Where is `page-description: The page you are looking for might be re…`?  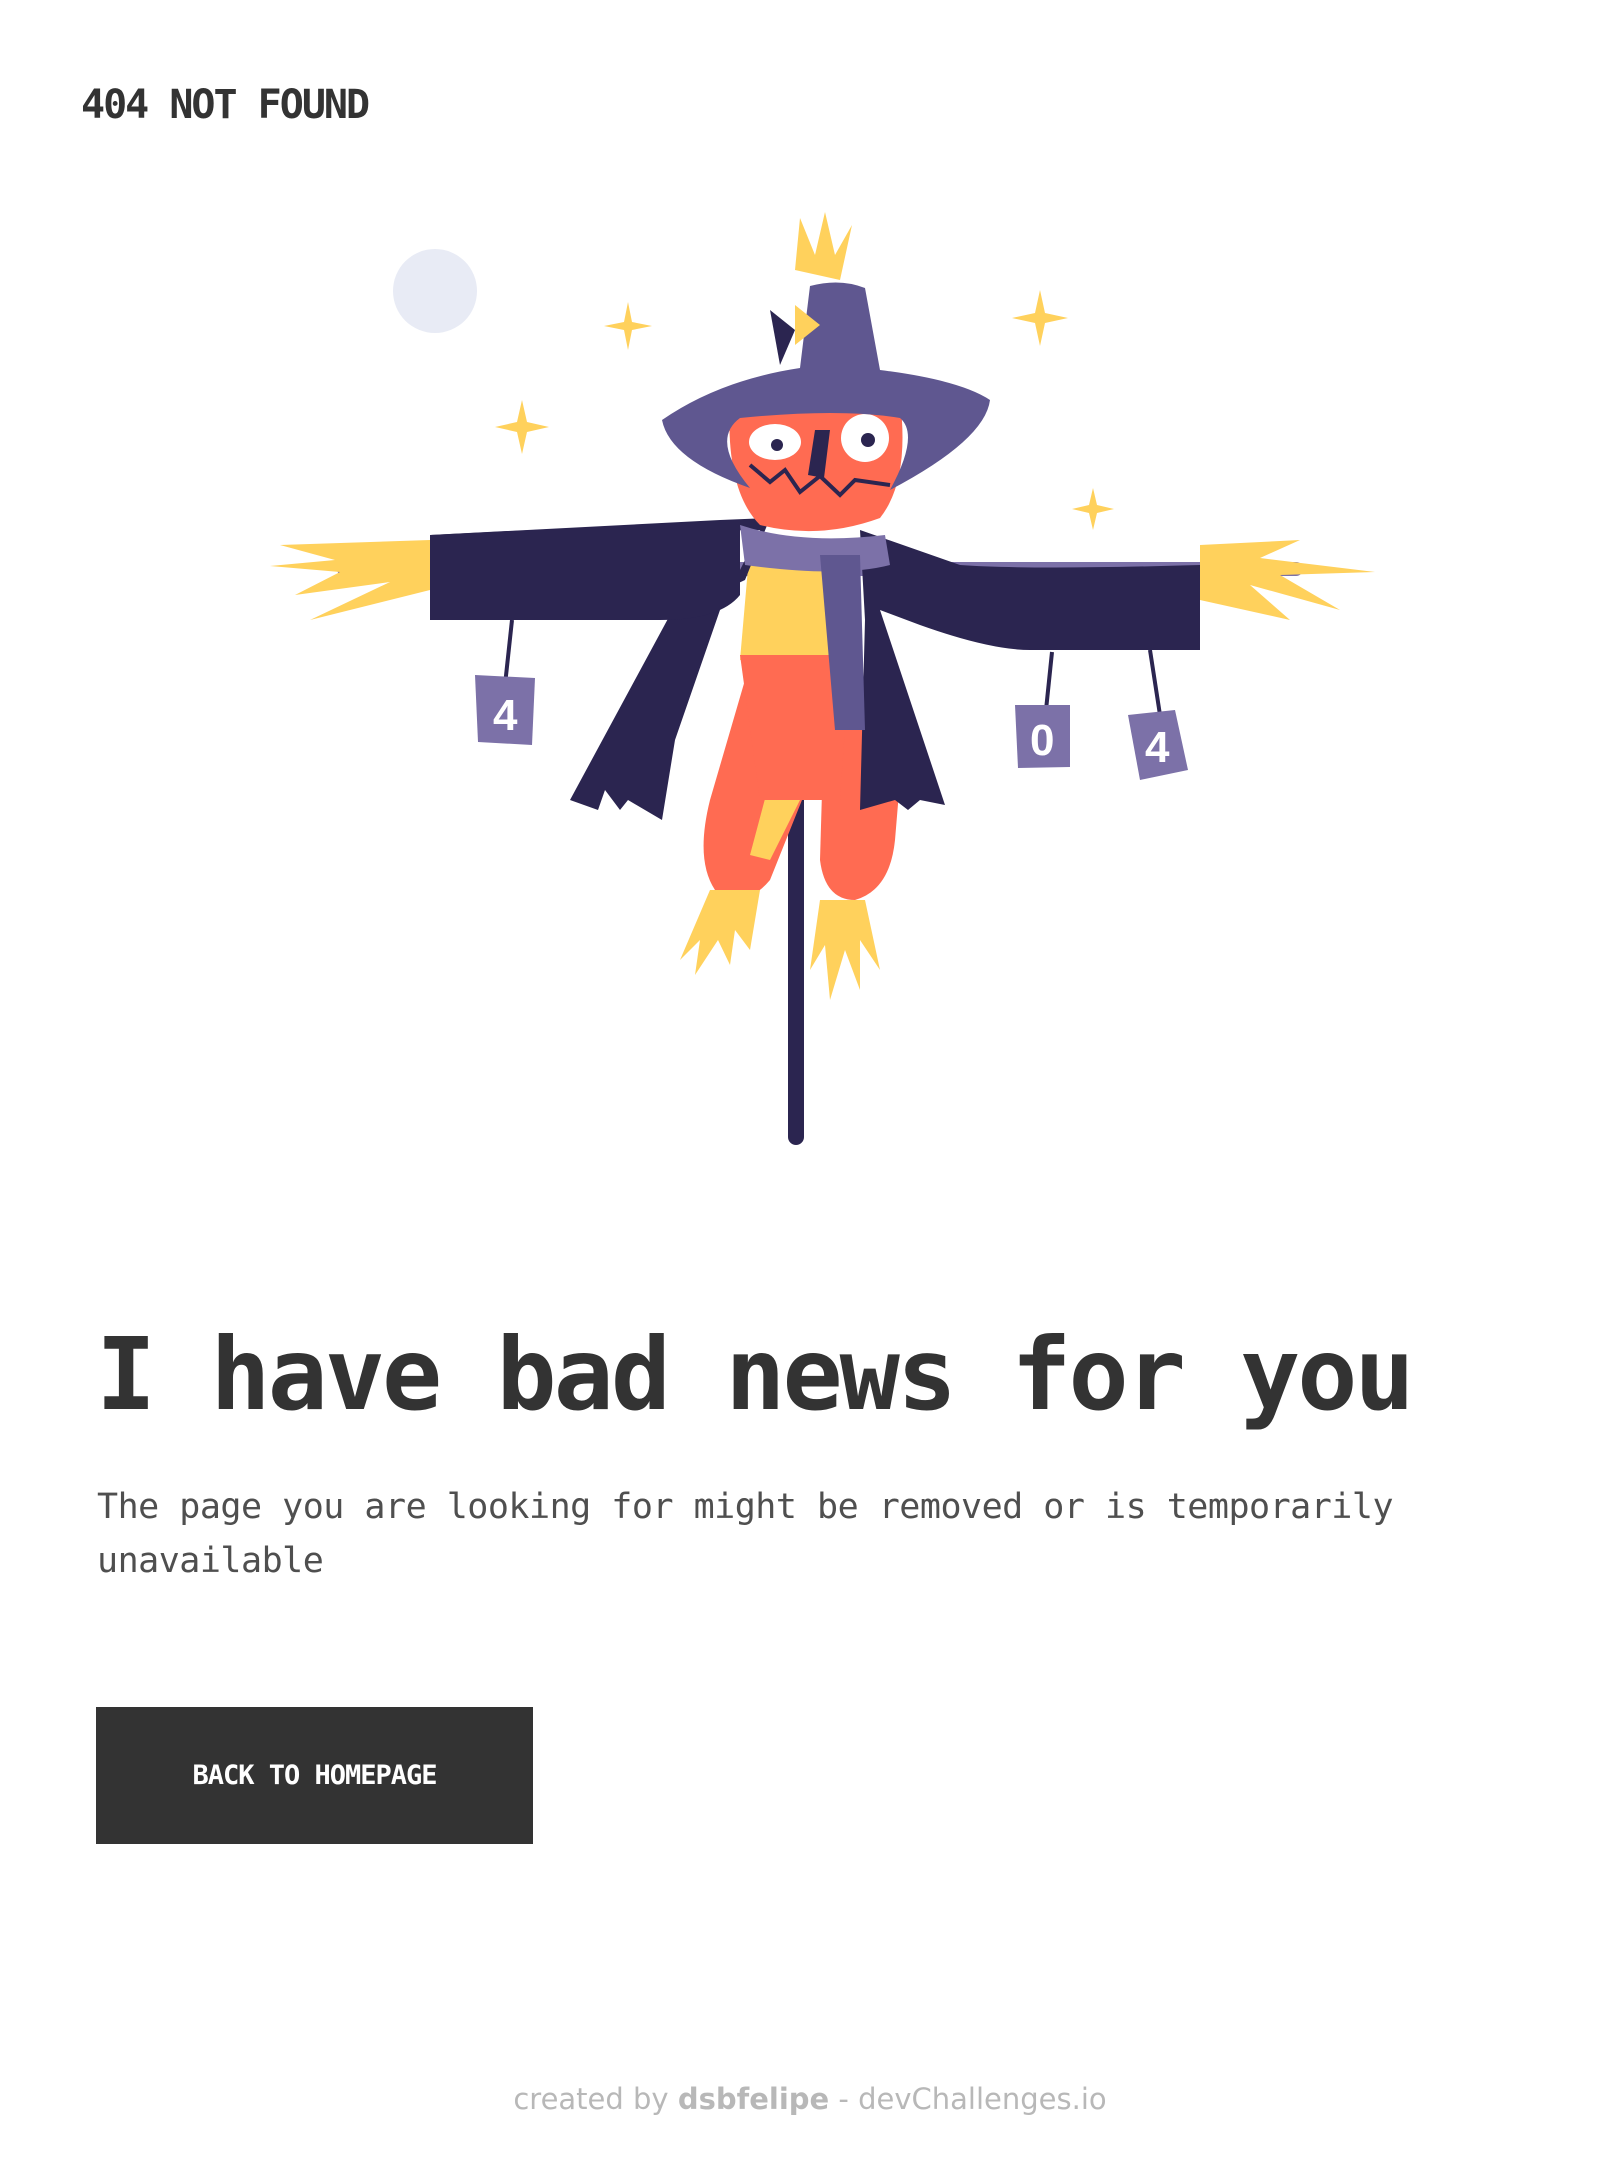 page-description: The page you are looking for might be re… is located at coordinates (745, 1534).